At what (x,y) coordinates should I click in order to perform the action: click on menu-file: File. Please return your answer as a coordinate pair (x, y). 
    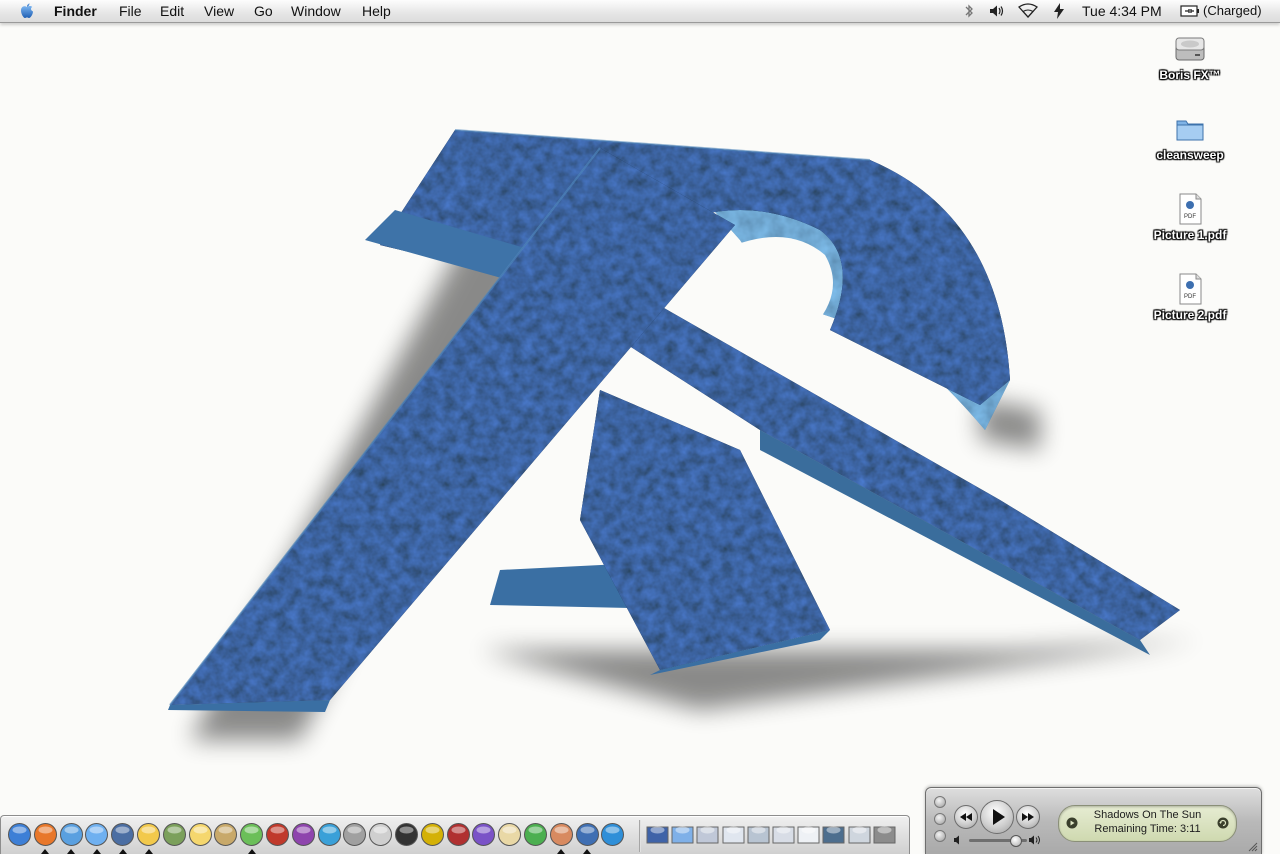
    Looking at the image, I should click on (130, 11).